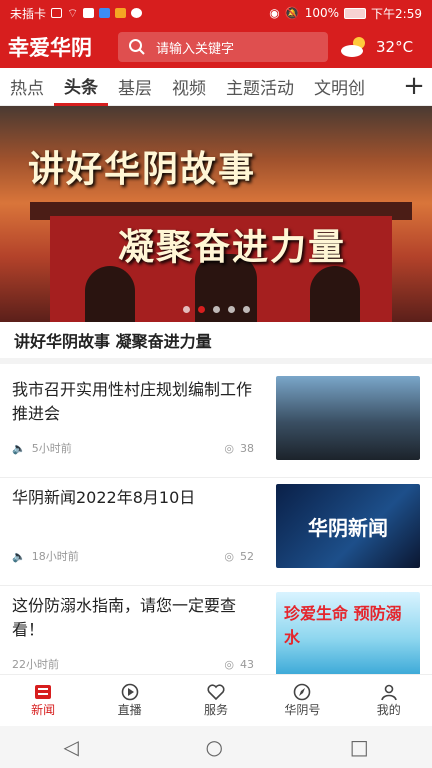 This screenshot has width=432, height=768. I want to click on news-meta: 🔈 5小时前 ◎ 38, so click(133, 448).